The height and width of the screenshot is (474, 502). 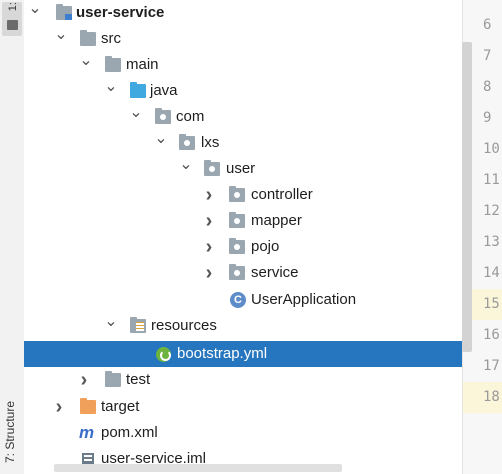 What do you see at coordinates (120, 406) in the screenshot?
I see `tree-label: target` at bounding box center [120, 406].